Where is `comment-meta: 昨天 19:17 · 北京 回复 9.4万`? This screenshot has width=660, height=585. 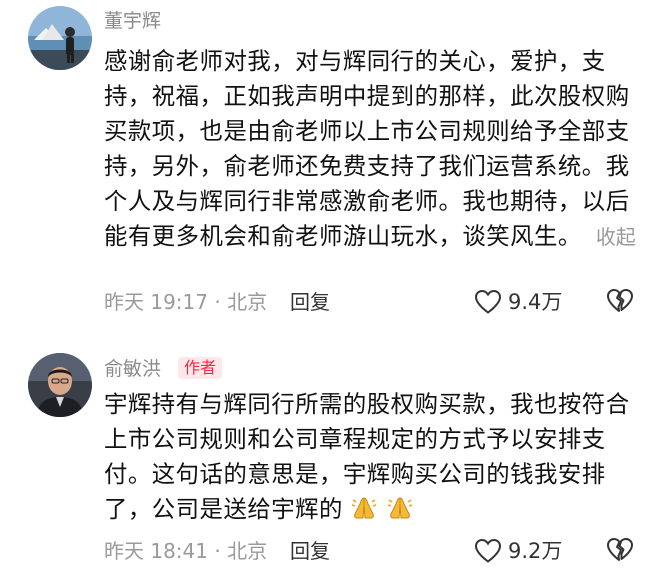
comment-meta: 昨天 19:17 · 北京 回复 9.4万 is located at coordinates (374, 302).